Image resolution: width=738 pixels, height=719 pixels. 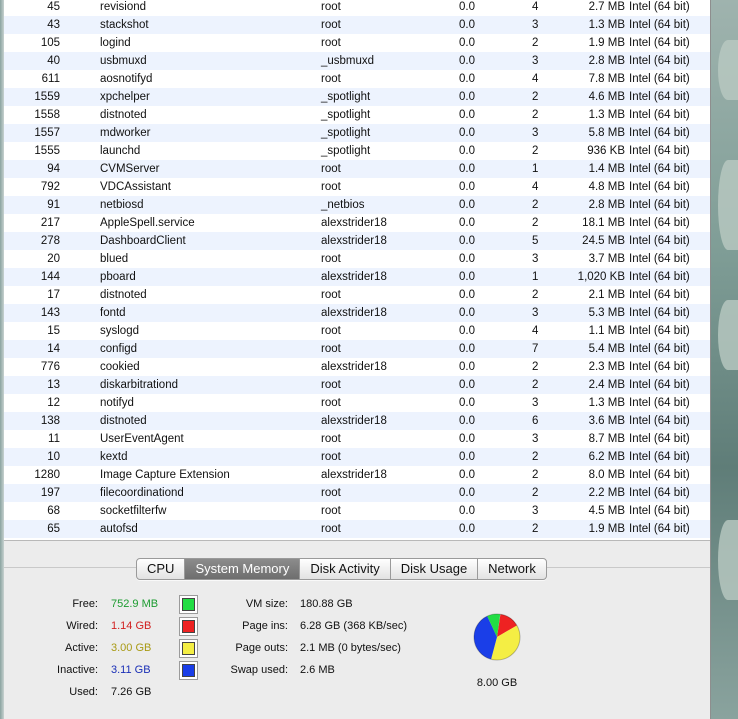 I want to click on process-memory: 5.3 MB, so click(x=606, y=313).